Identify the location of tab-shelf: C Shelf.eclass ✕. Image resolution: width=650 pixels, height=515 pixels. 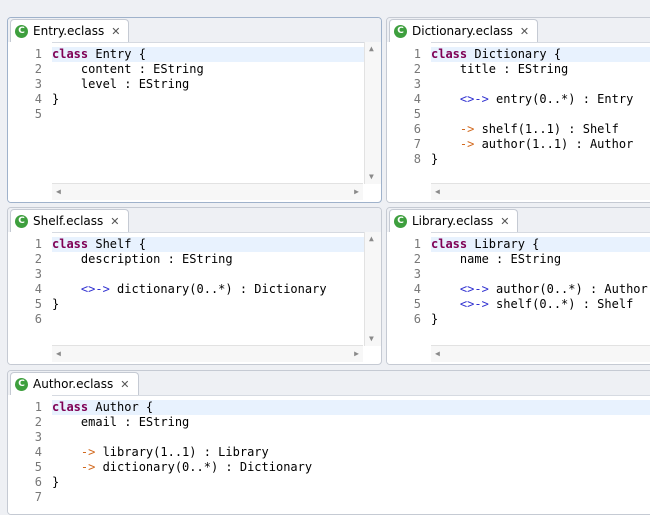
(69, 220).